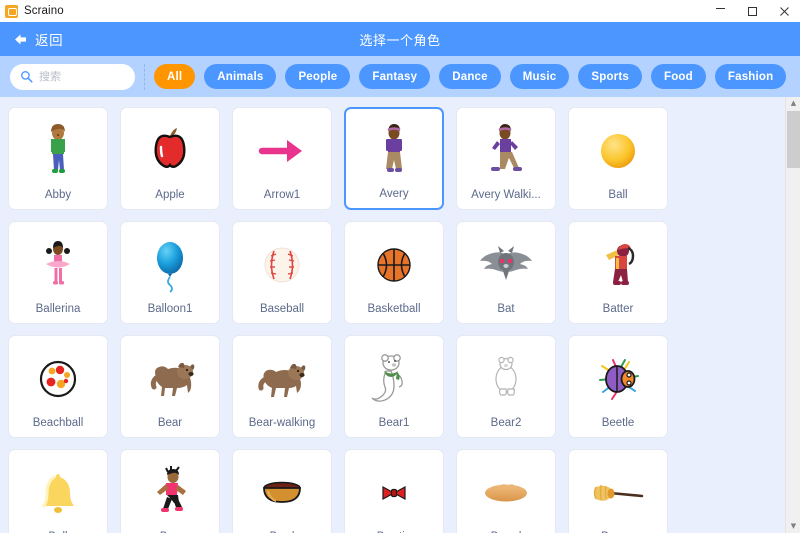  I want to click on category-tag-dance: Dance, so click(470, 76).